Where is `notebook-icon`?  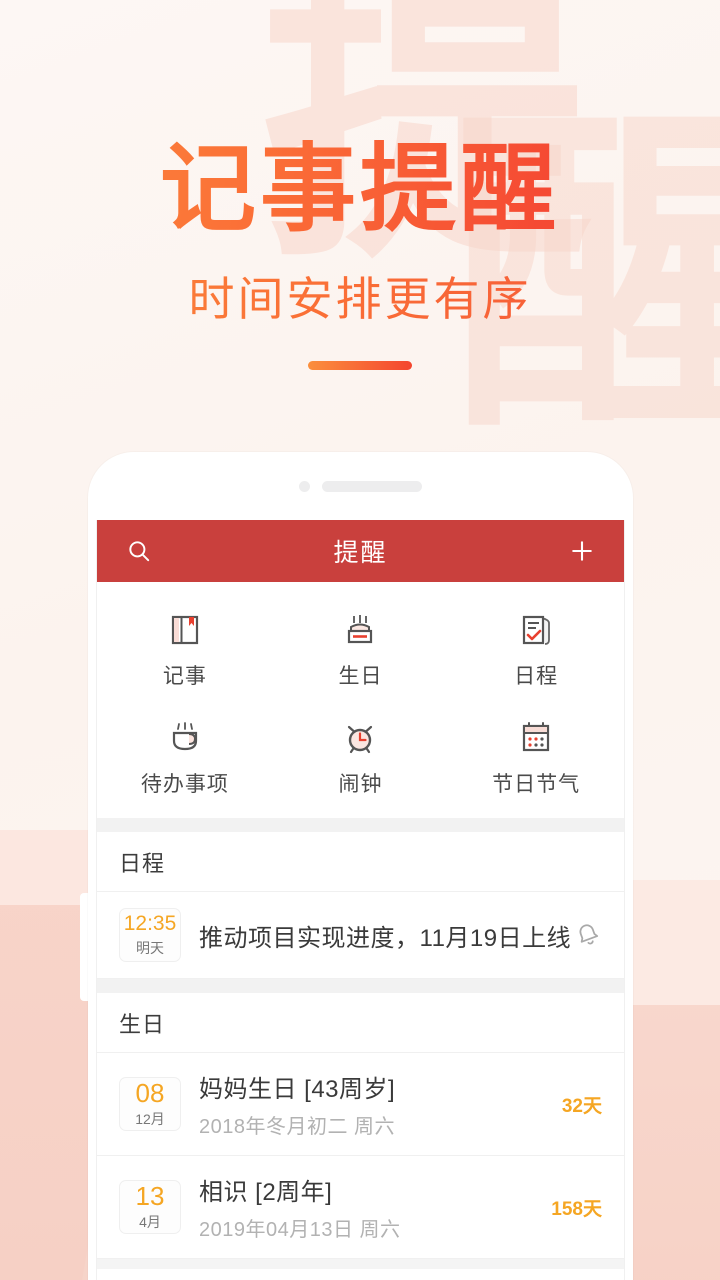 notebook-icon is located at coordinates (185, 628).